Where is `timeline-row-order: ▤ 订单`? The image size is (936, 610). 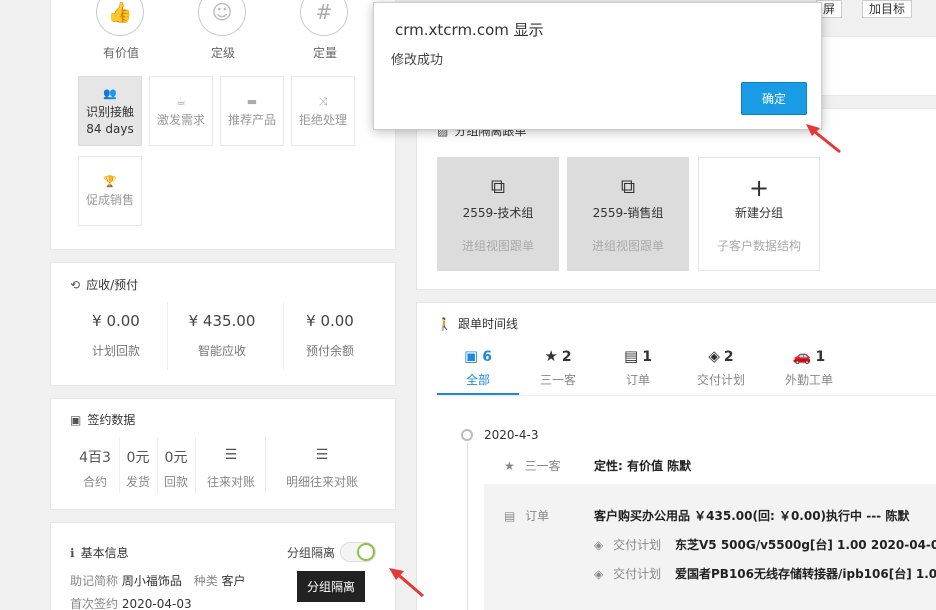
timeline-row-order: ▤ 订单 is located at coordinates (526, 515).